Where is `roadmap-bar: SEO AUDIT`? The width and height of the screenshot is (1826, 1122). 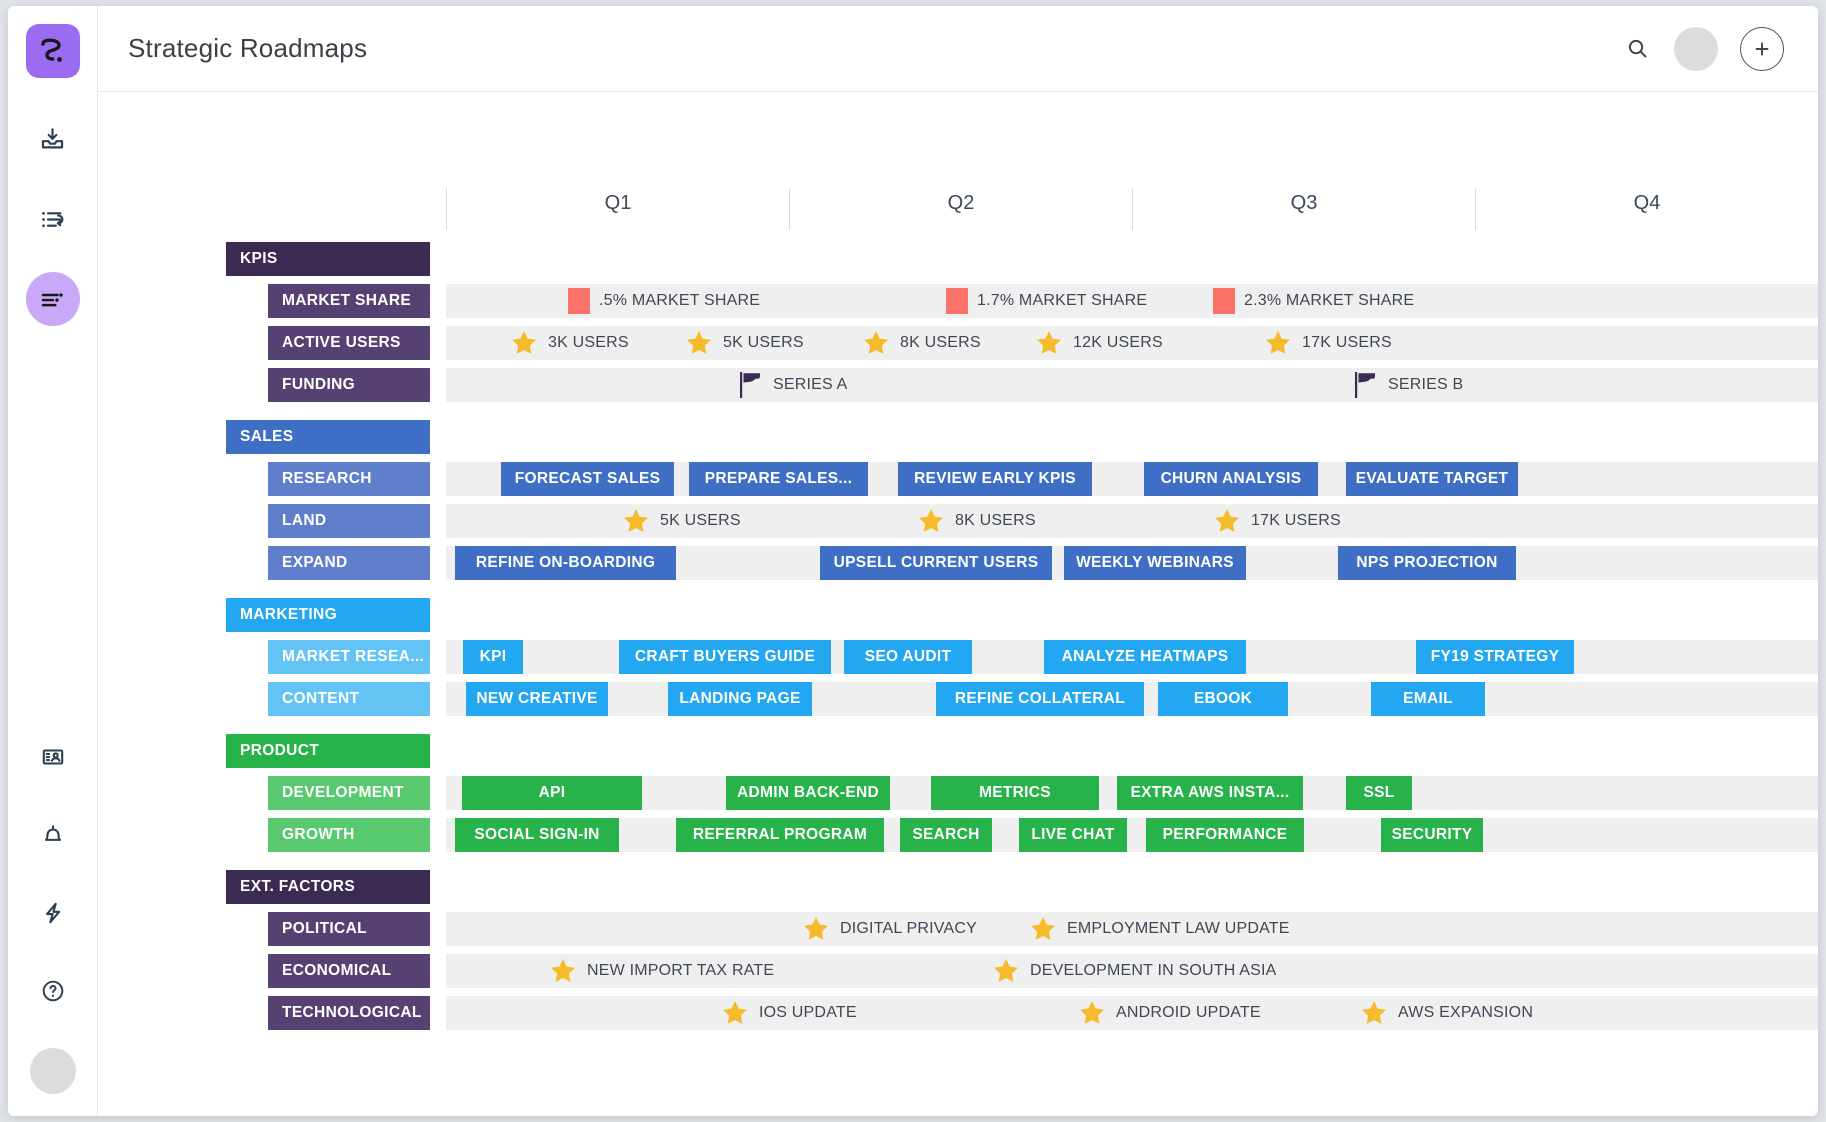
roadmap-bar: SEO AUDIT is located at coordinates (908, 657).